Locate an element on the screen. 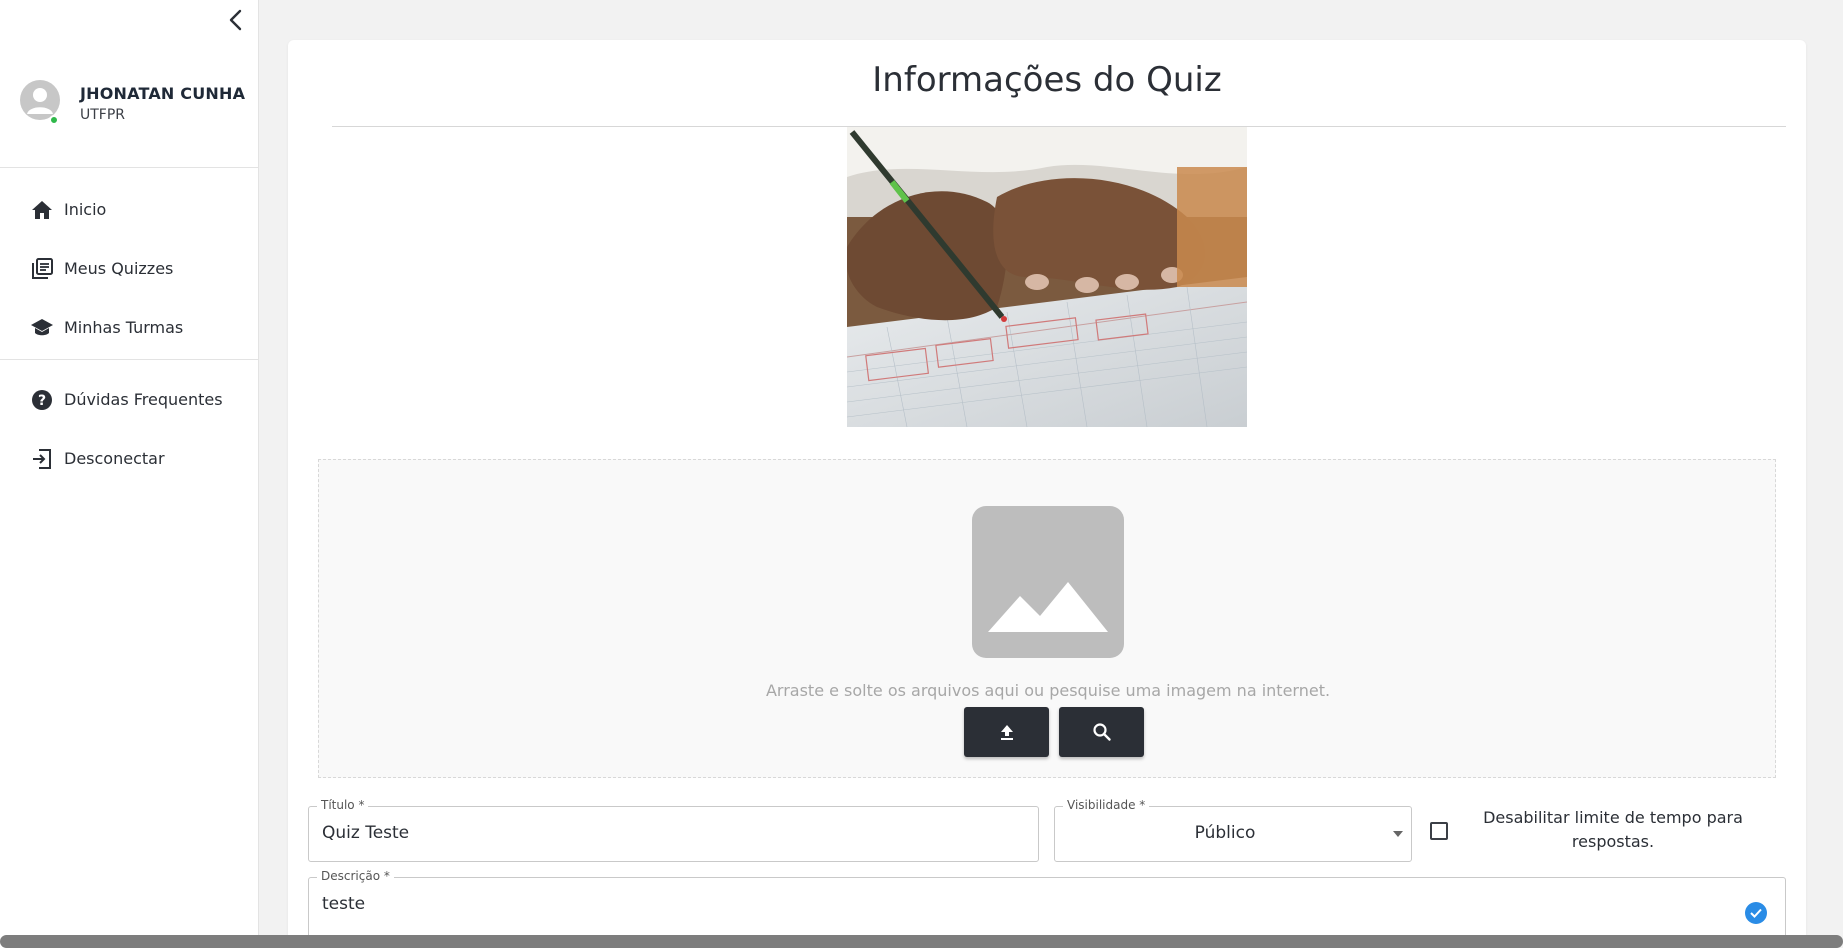 This screenshot has width=1843, height=948. chevron-left-icon is located at coordinates (235, 20).